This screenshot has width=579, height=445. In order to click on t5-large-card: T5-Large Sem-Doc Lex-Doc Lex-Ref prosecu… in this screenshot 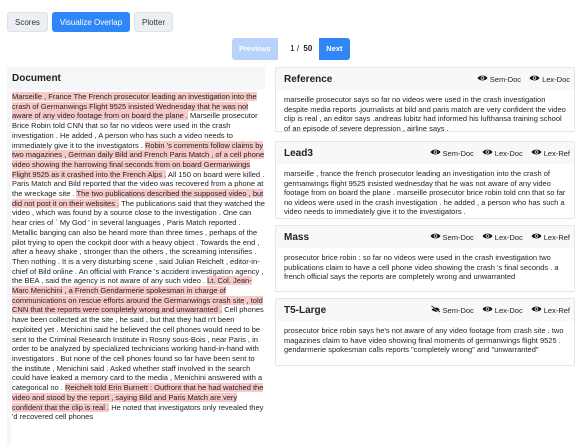, I will do `click(425, 332)`.